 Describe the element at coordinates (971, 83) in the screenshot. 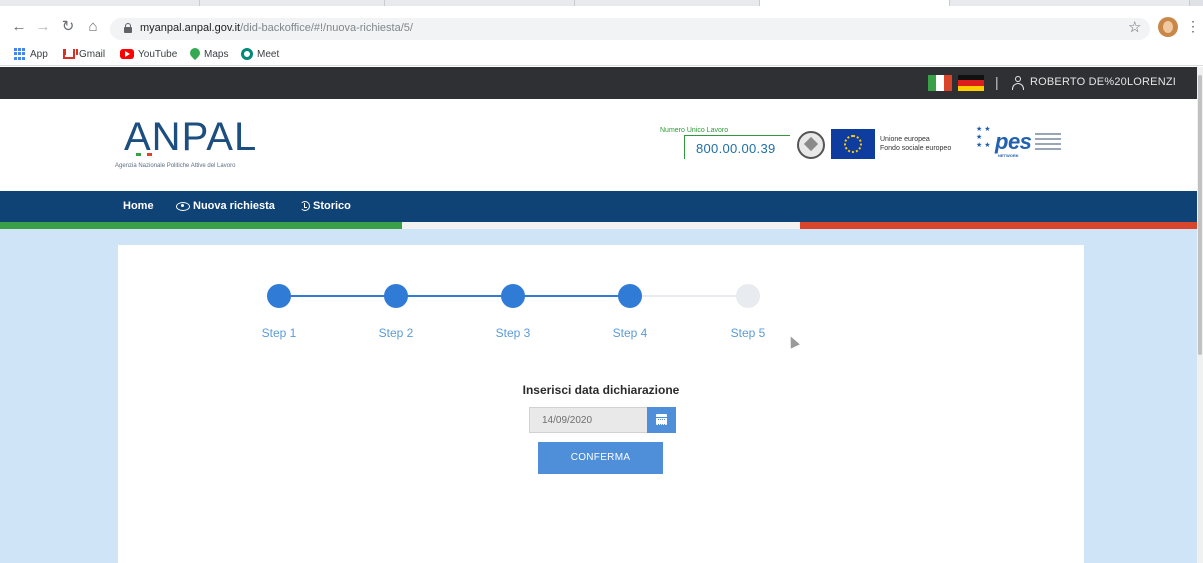

I see `german-flag-icon` at that location.